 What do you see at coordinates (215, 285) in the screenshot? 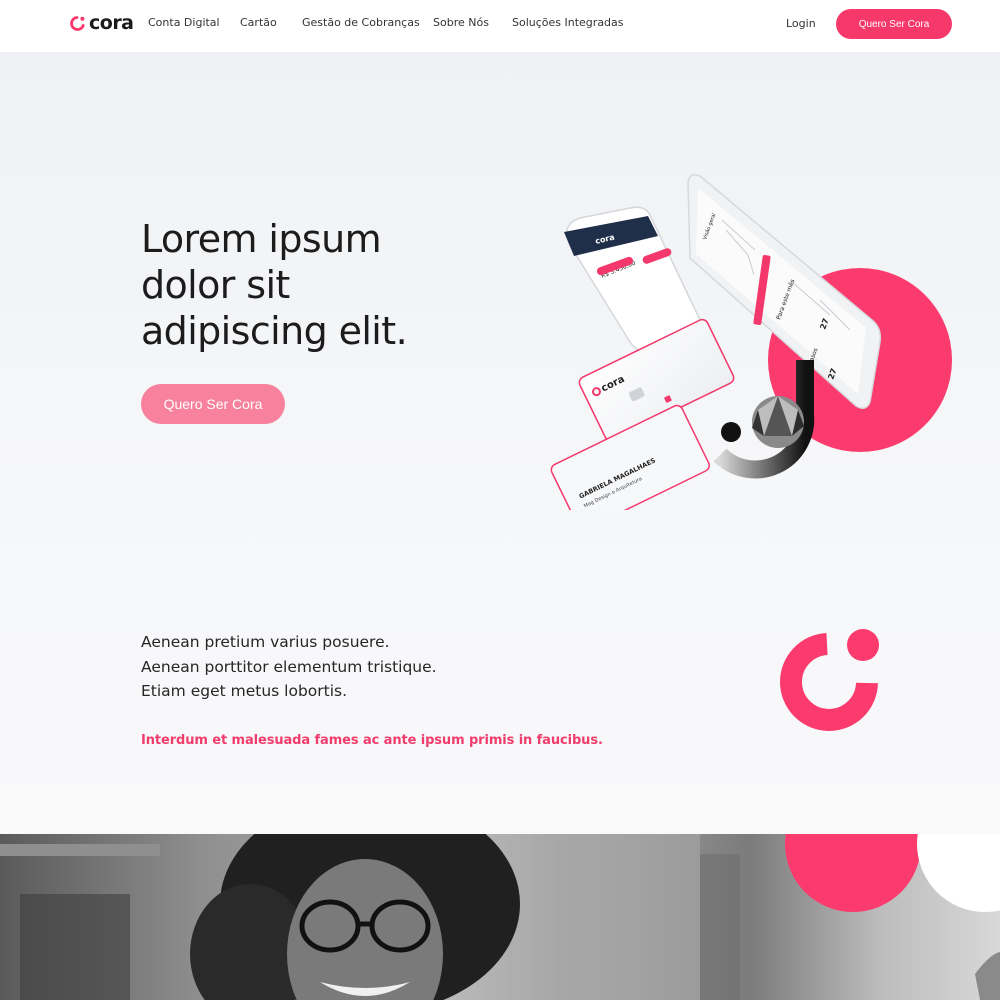
I see `hero-title-line: dolor sit` at bounding box center [215, 285].